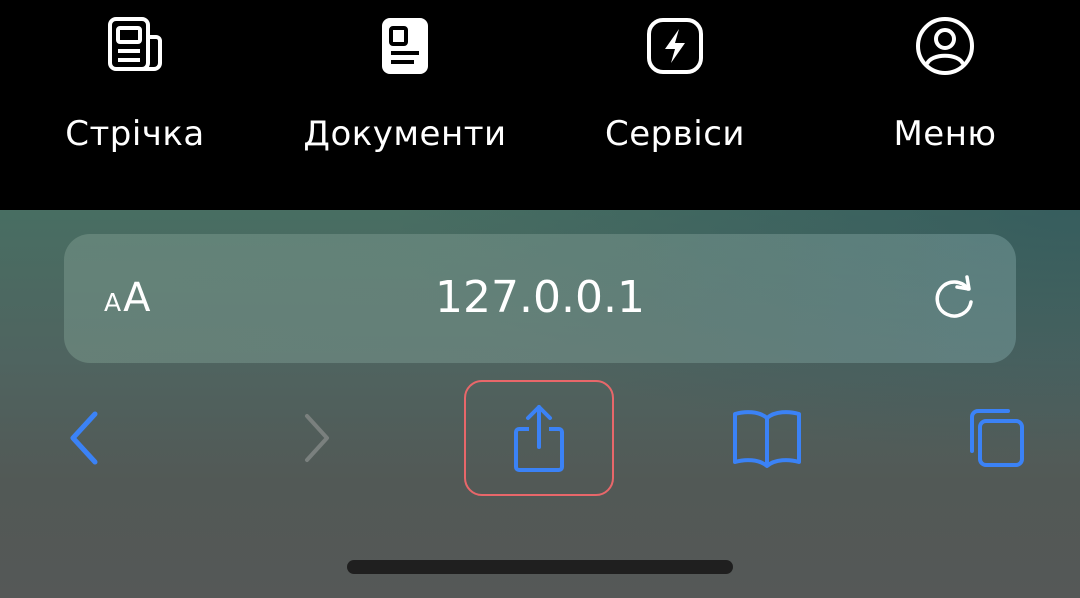 This screenshot has width=1080, height=598. I want to click on services-lightning-icon, so click(675, 46).